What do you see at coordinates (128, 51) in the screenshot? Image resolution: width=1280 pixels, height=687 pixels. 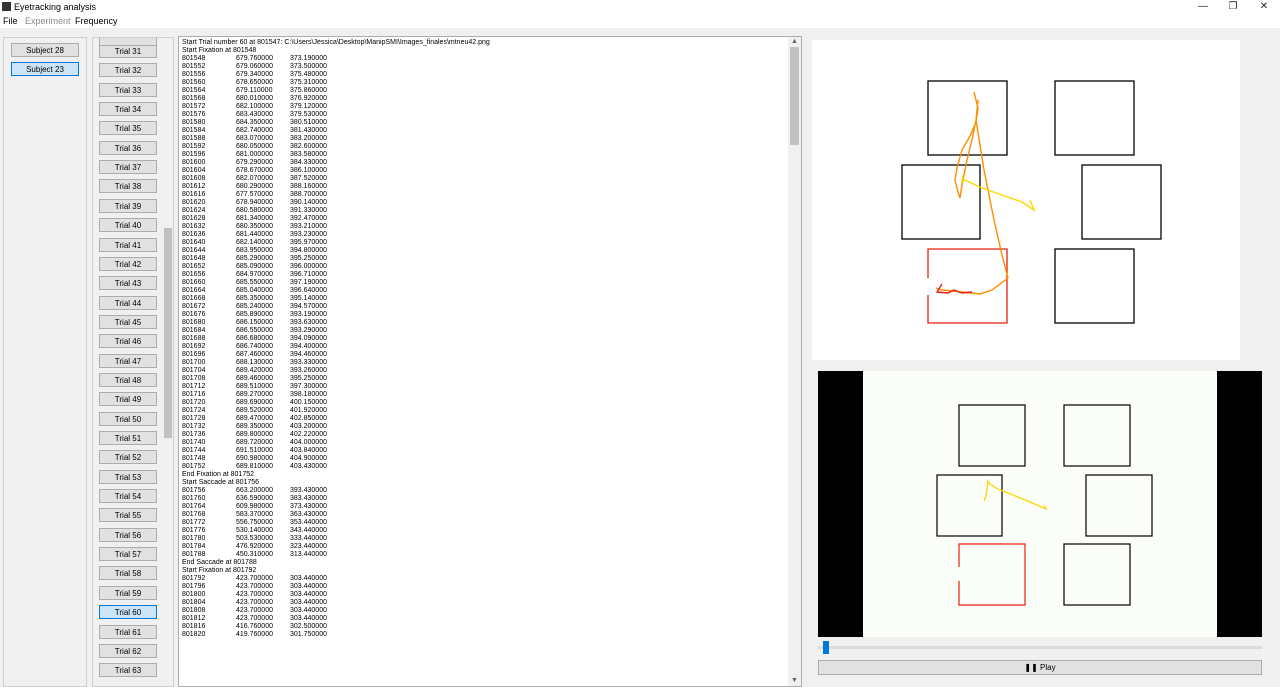 I see `trial-button: Trial 31` at bounding box center [128, 51].